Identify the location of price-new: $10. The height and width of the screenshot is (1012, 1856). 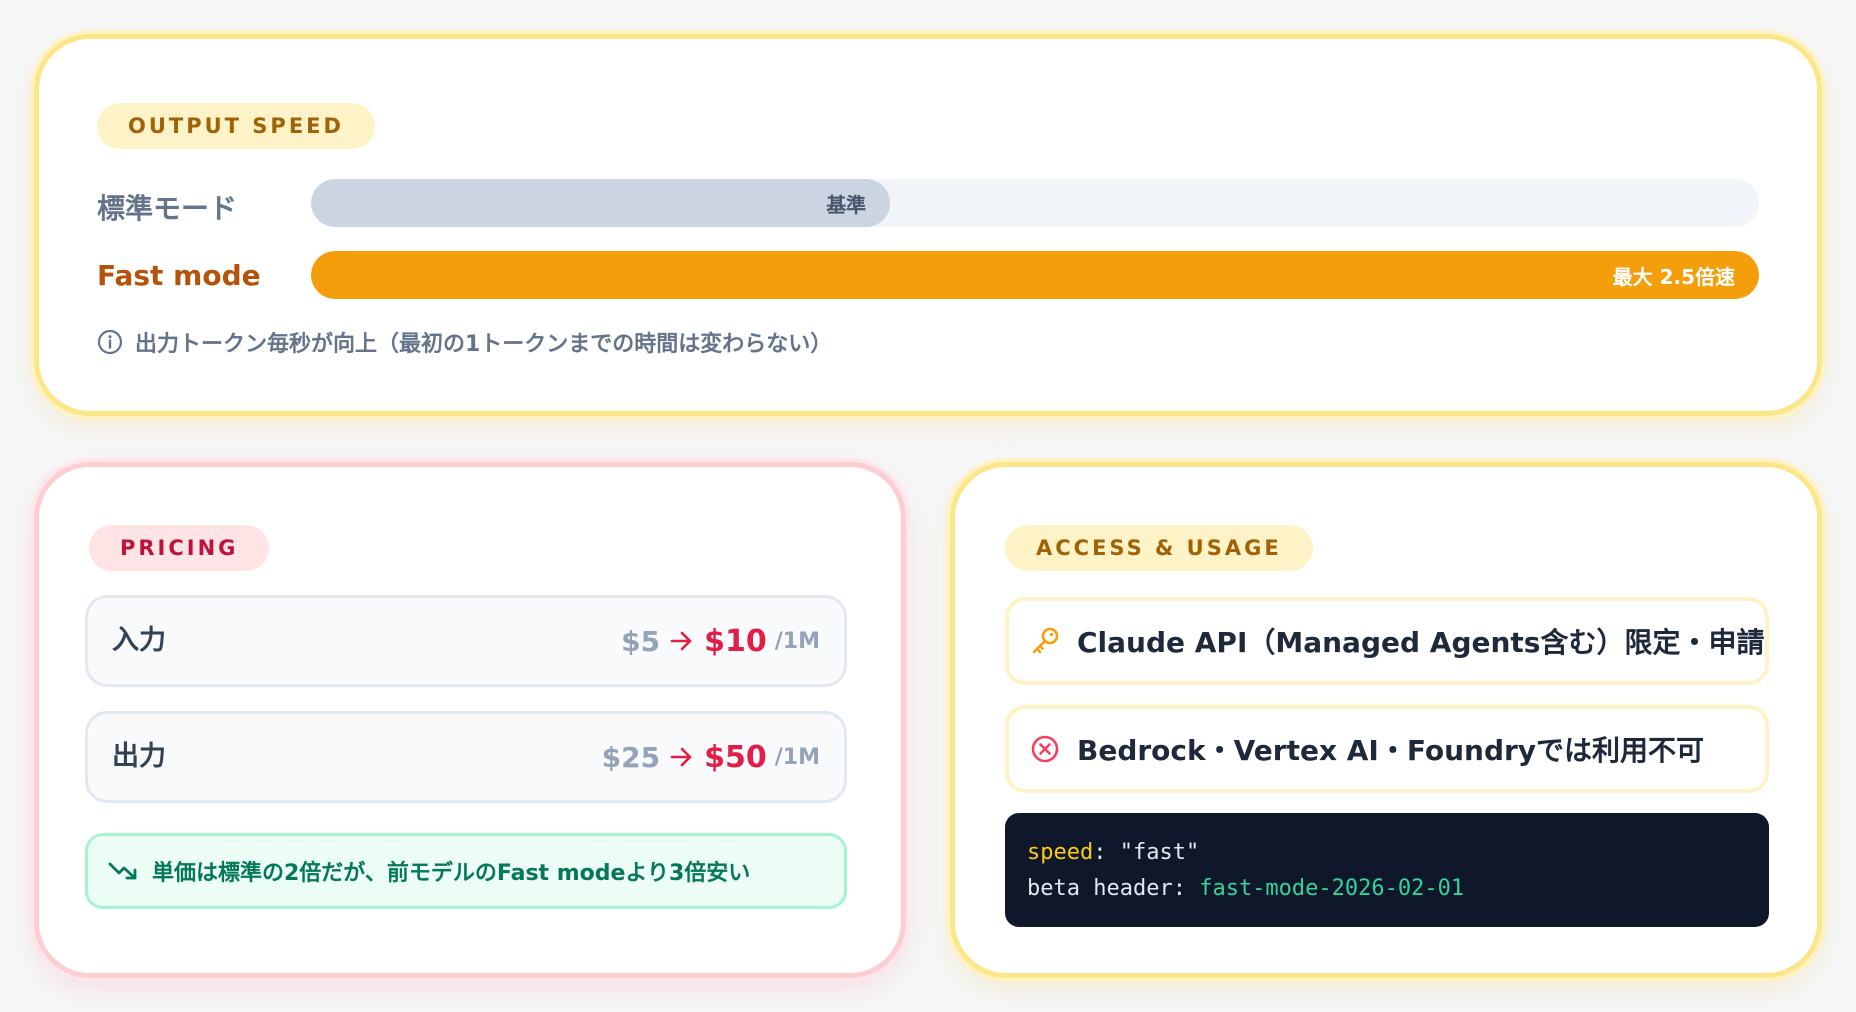
(735, 641).